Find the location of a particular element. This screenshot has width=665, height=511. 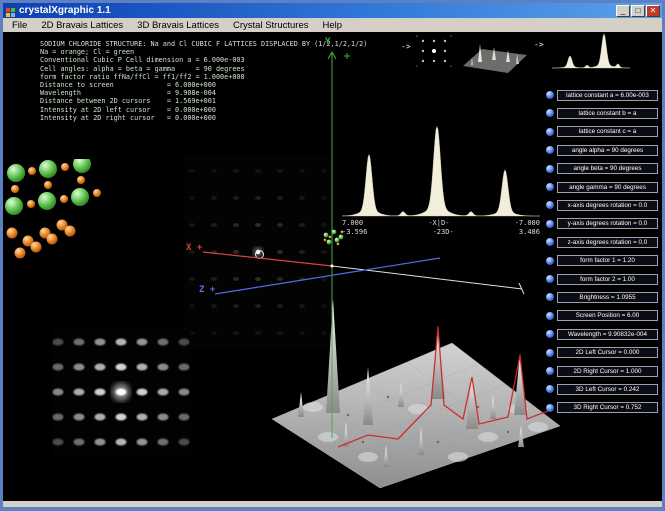

maximize-button: □ is located at coordinates (638, 10).